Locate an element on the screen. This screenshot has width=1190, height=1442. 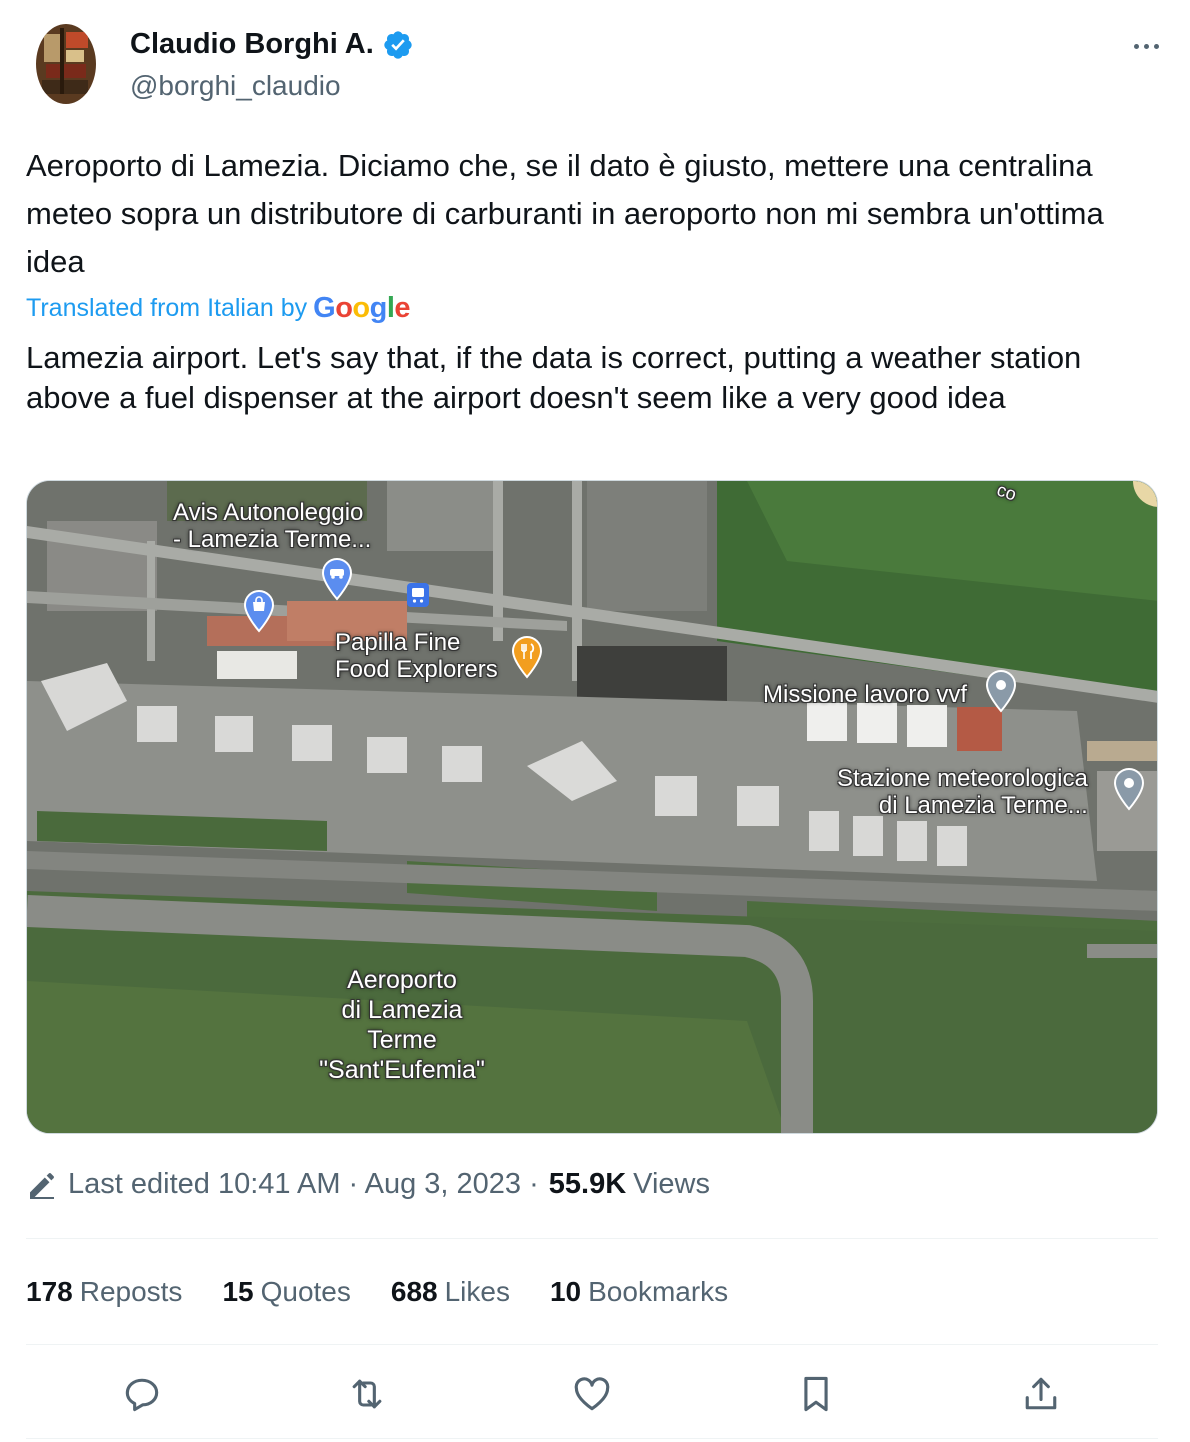
map-label-missione: Missione lavoro vvf is located at coordinates (865, 694).